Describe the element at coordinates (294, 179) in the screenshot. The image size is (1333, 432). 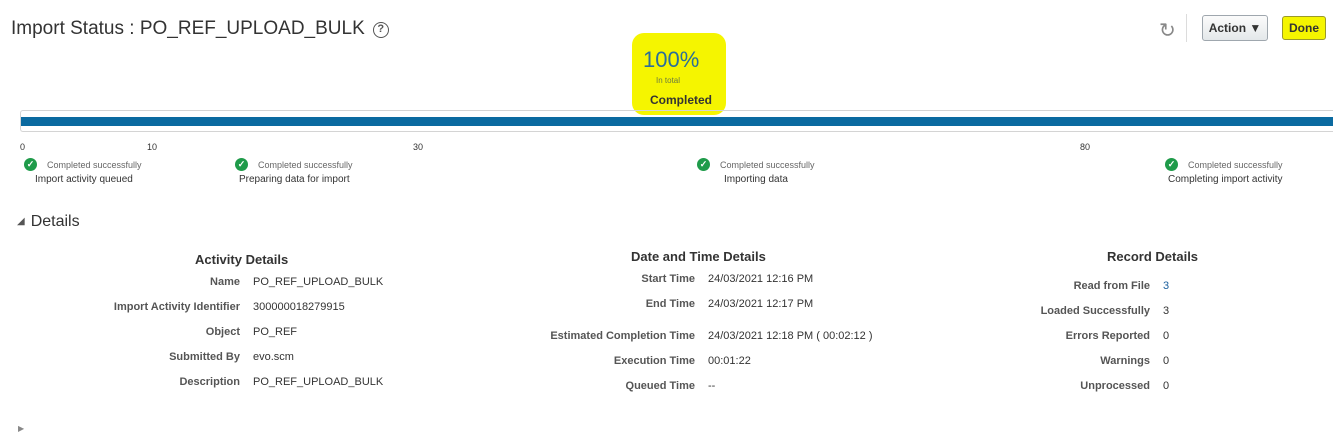
I see `milestone-label: Preparing data for import` at that location.